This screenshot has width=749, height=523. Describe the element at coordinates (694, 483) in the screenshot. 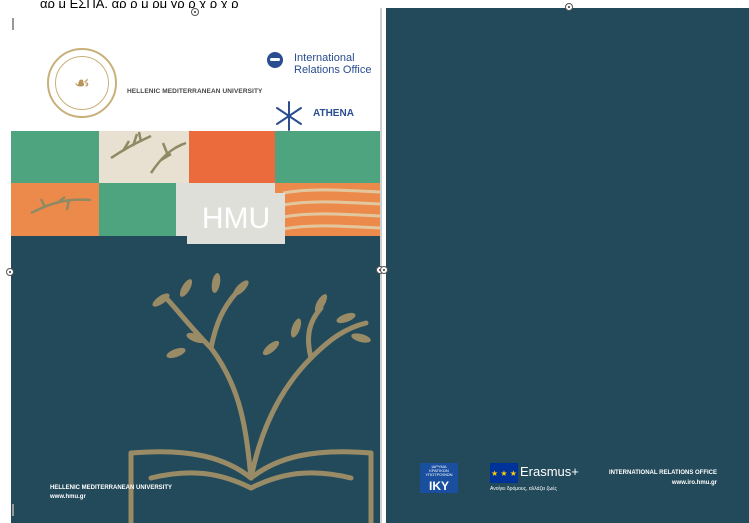

I see `footer-url: www.iro.hmu.gr` at that location.